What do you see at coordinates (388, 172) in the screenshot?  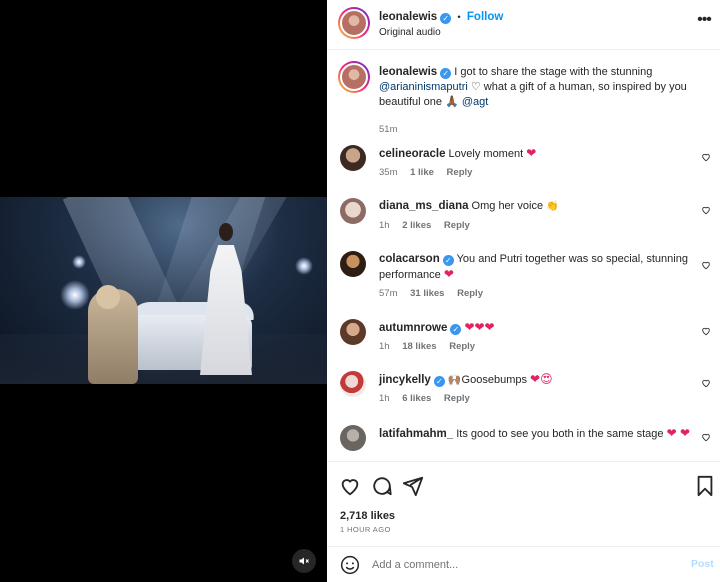 I see `comment-time: 35m` at bounding box center [388, 172].